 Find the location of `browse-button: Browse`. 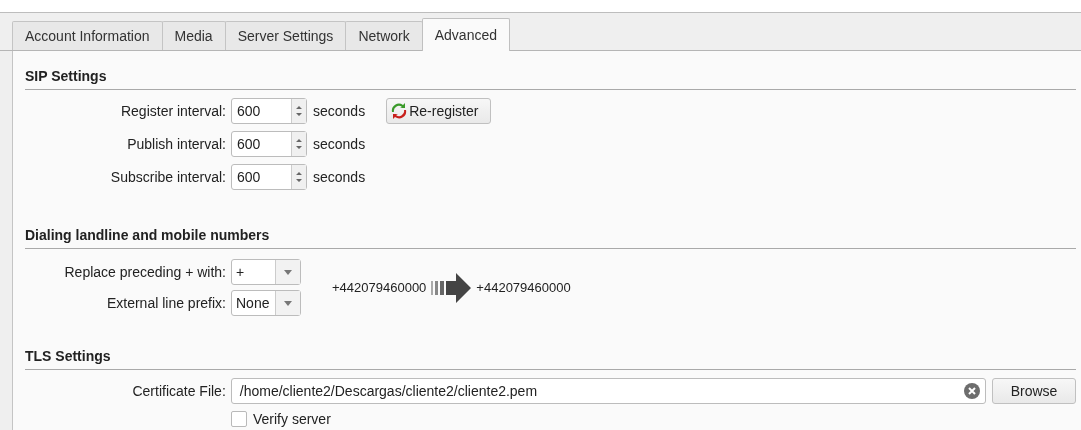

browse-button: Browse is located at coordinates (1034, 391).